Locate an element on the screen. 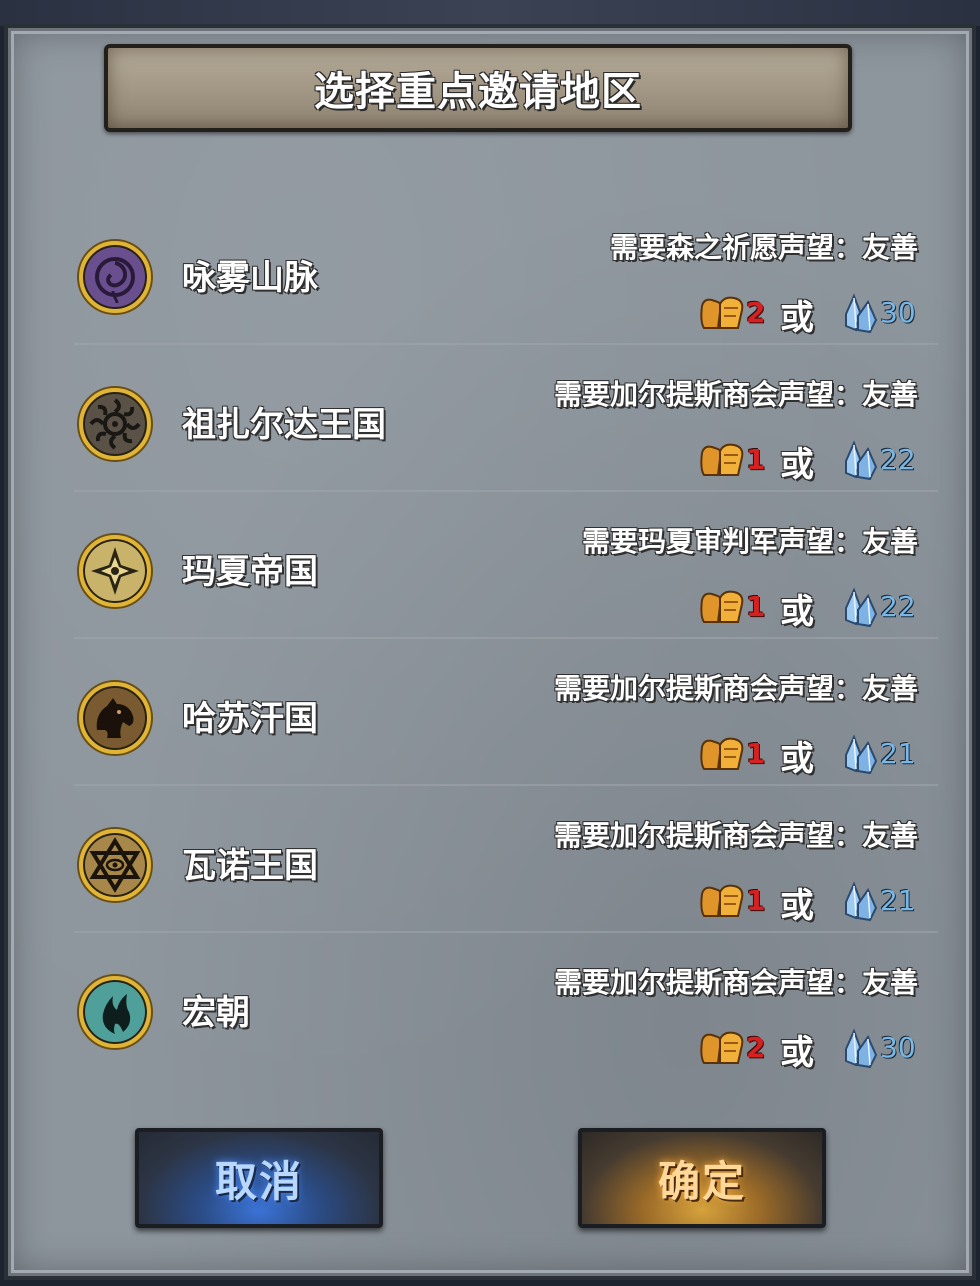 Image resolution: width=980 pixels, height=1286 pixels. hexagram-eye-icon is located at coordinates (115, 865).